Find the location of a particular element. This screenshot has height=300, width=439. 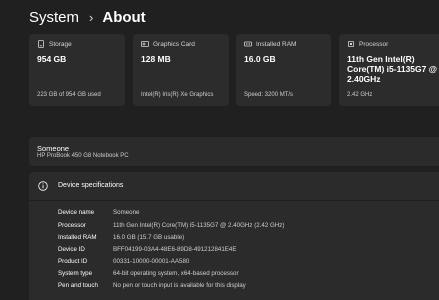

ram-card-value: 16.0 GB is located at coordinates (260, 59).